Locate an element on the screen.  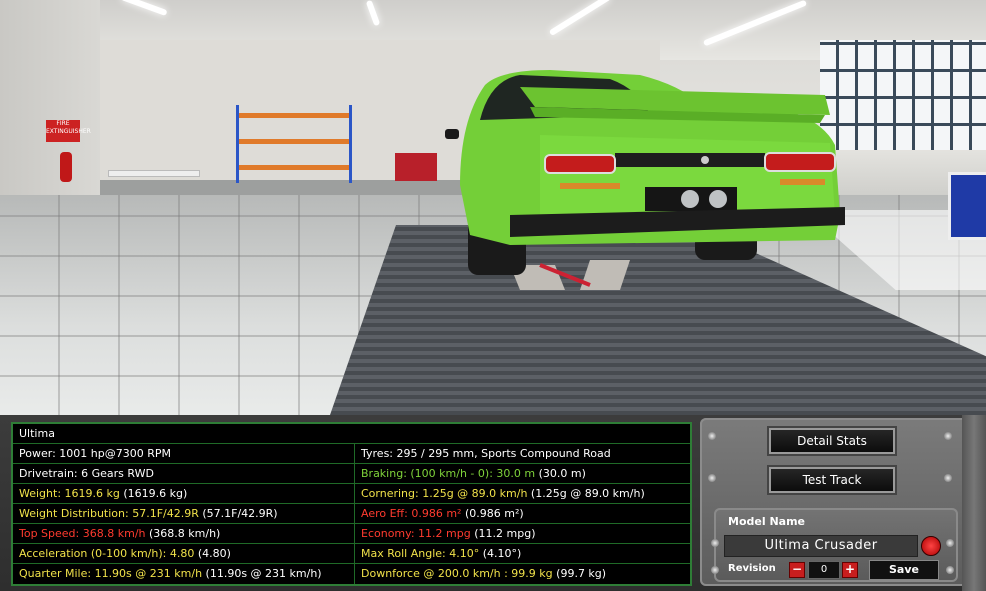
left-tail-light is located at coordinates (580, 164).